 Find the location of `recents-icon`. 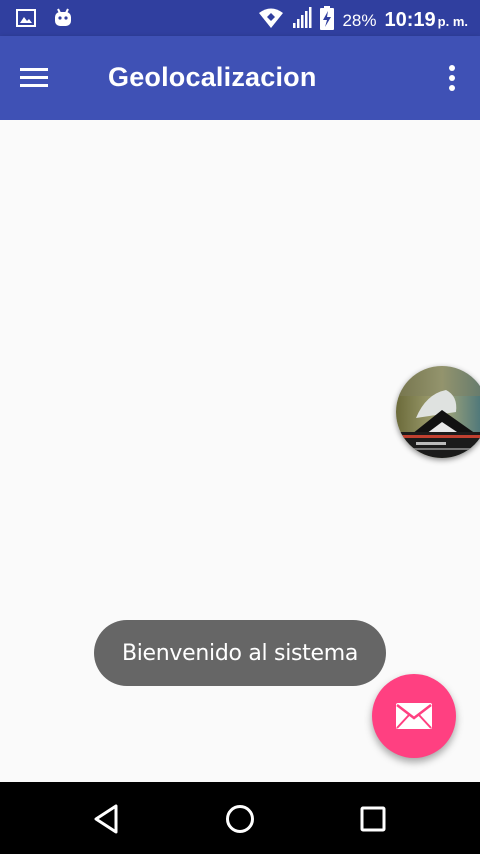

recents-icon is located at coordinates (373, 819).